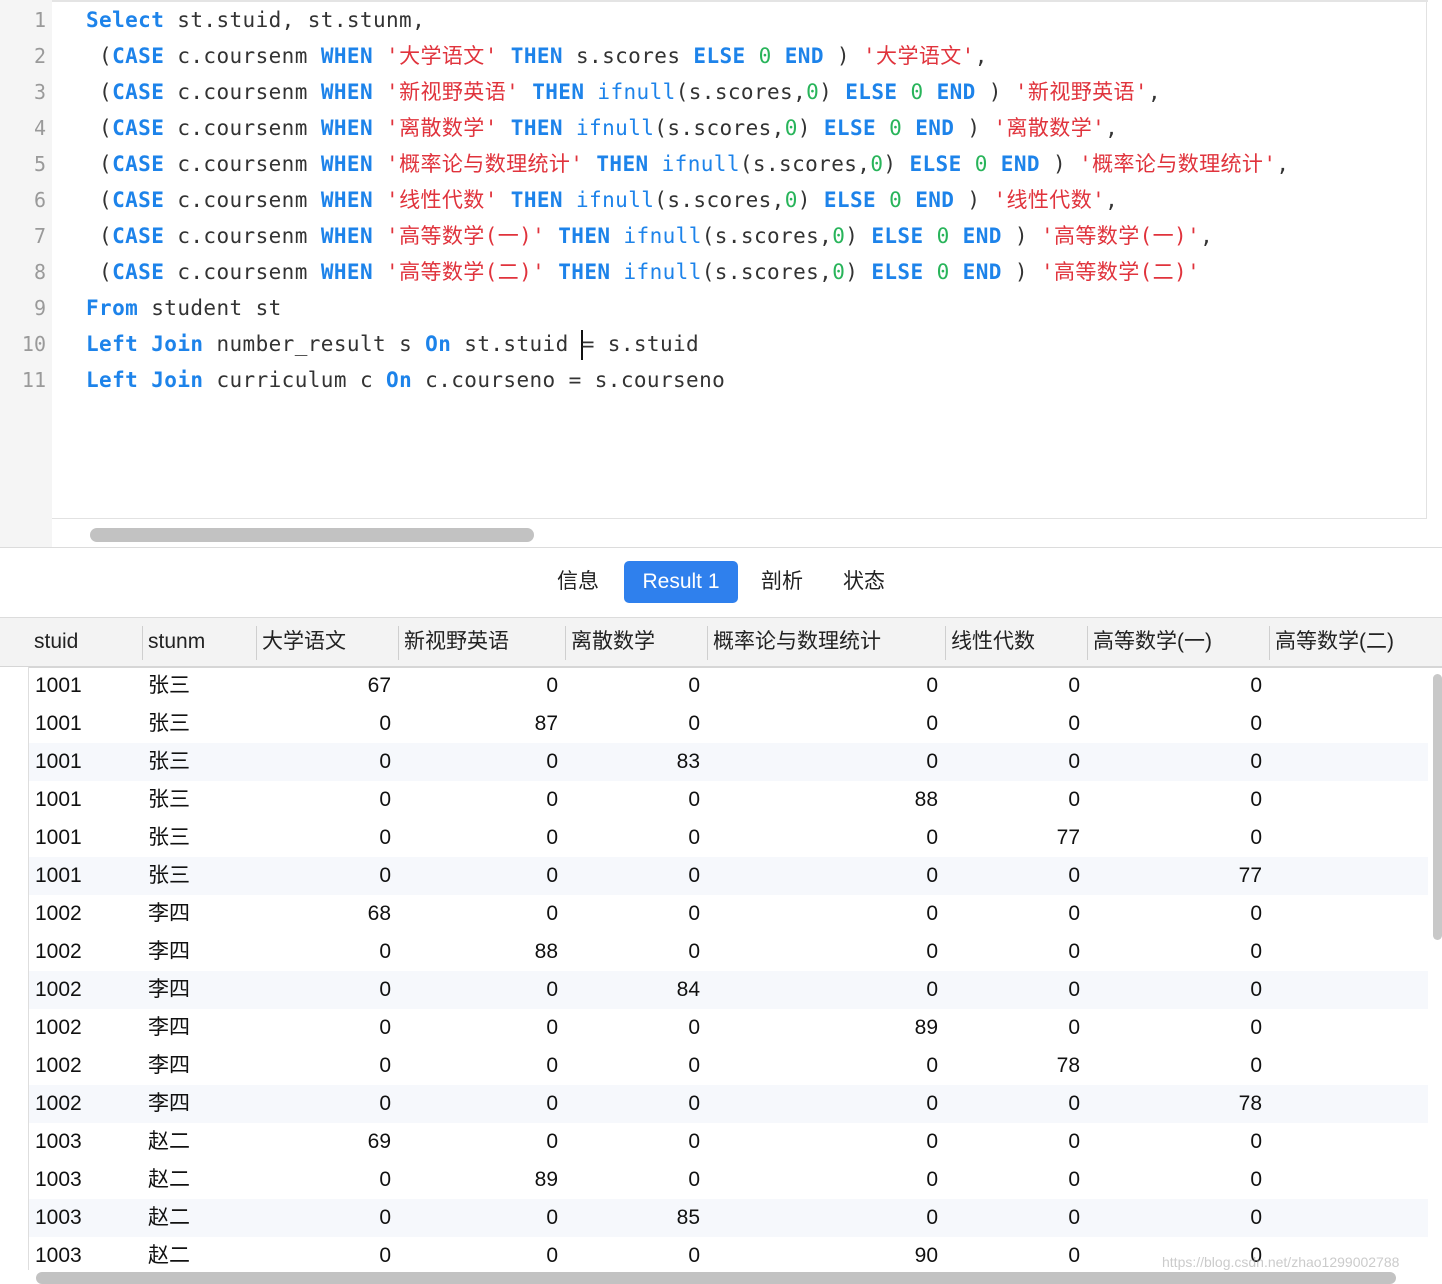 The image size is (1442, 1284). I want to click on table-cell: 83, so click(636, 762).